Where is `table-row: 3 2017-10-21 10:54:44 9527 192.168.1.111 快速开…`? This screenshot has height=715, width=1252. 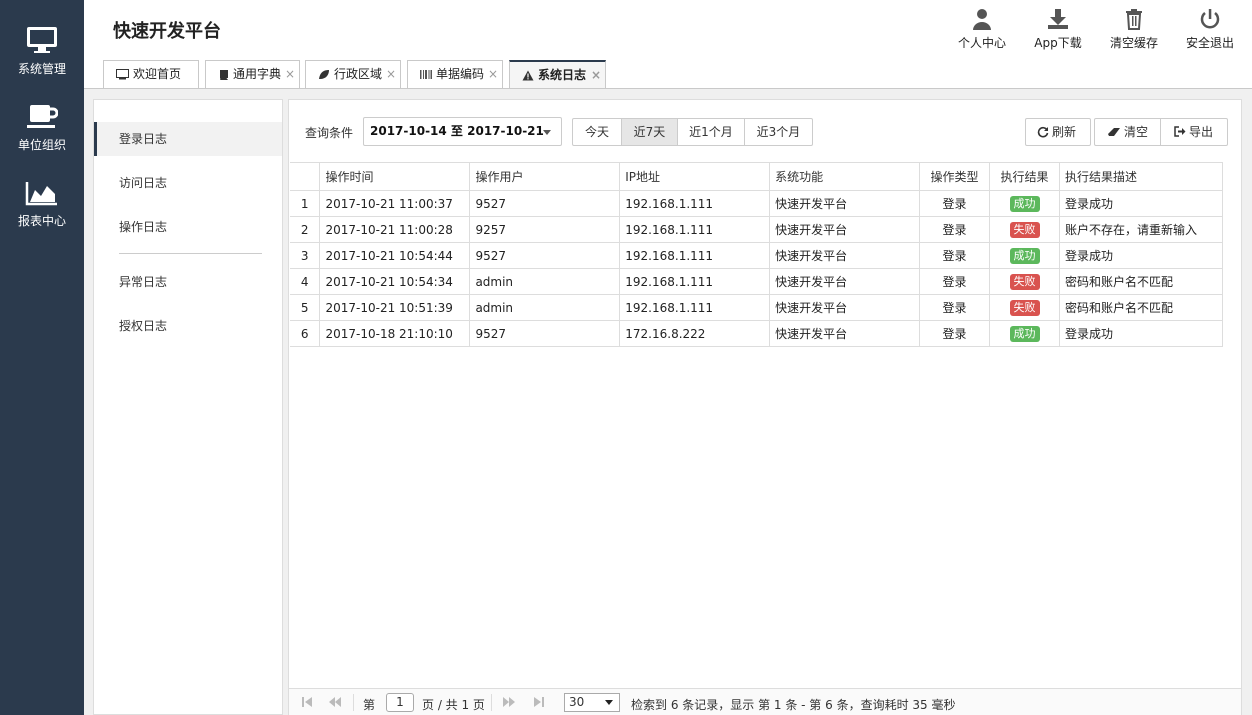 table-row: 3 2017-10-21 10:54:44 9527 192.168.1.111 快速开… is located at coordinates (757, 255).